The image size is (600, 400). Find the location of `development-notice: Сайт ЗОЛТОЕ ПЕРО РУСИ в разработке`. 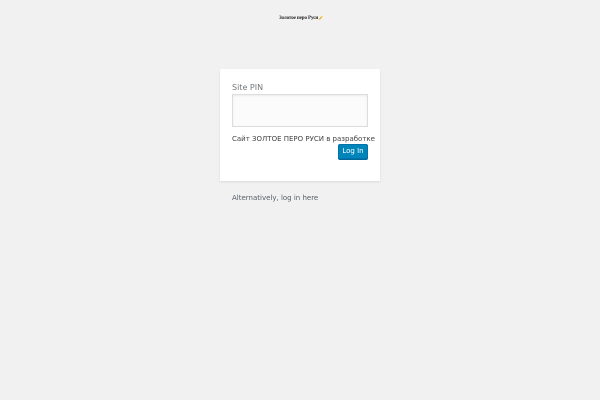

development-notice: Сайт ЗОЛТОЕ ПЕРО РУСИ в разработке is located at coordinates (303, 139).